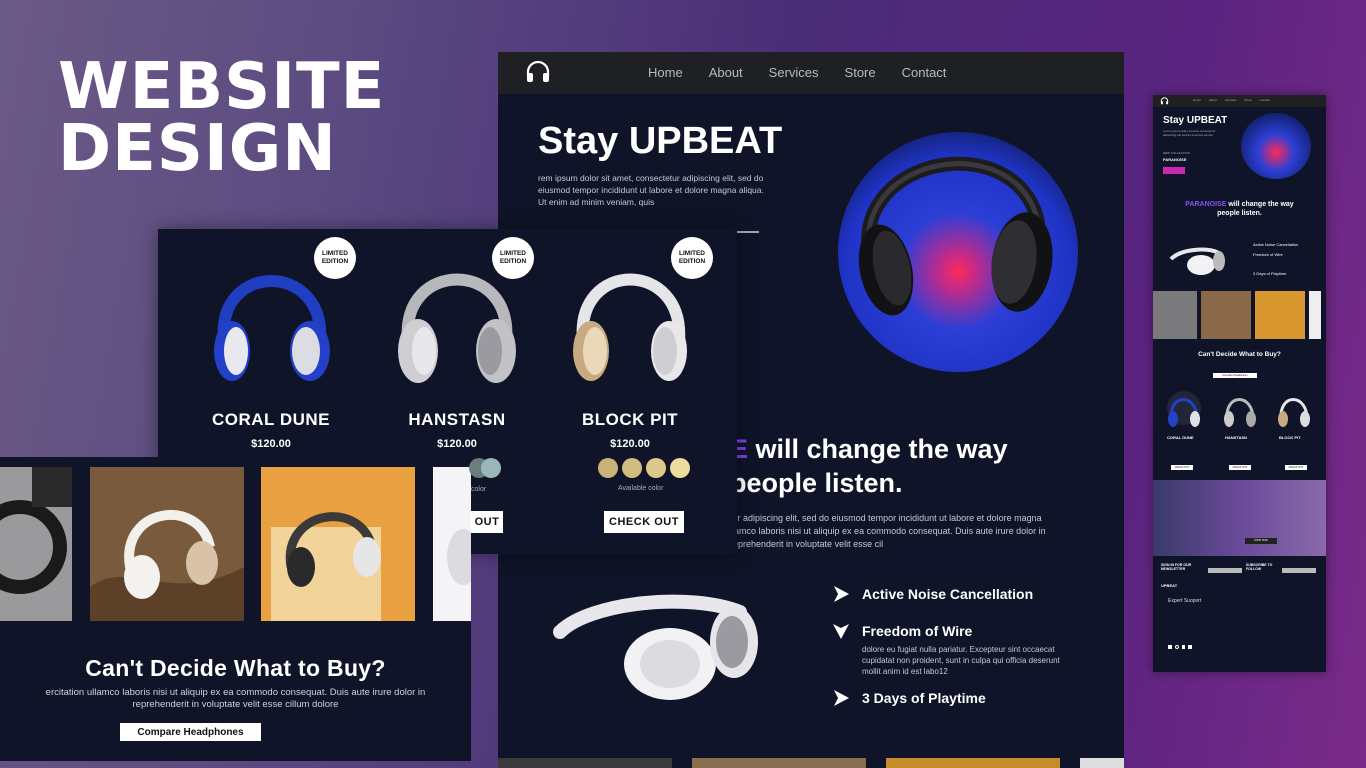  Describe the element at coordinates (924, 698) in the screenshot. I see `feature-label: 3 Days of Playtime` at that location.